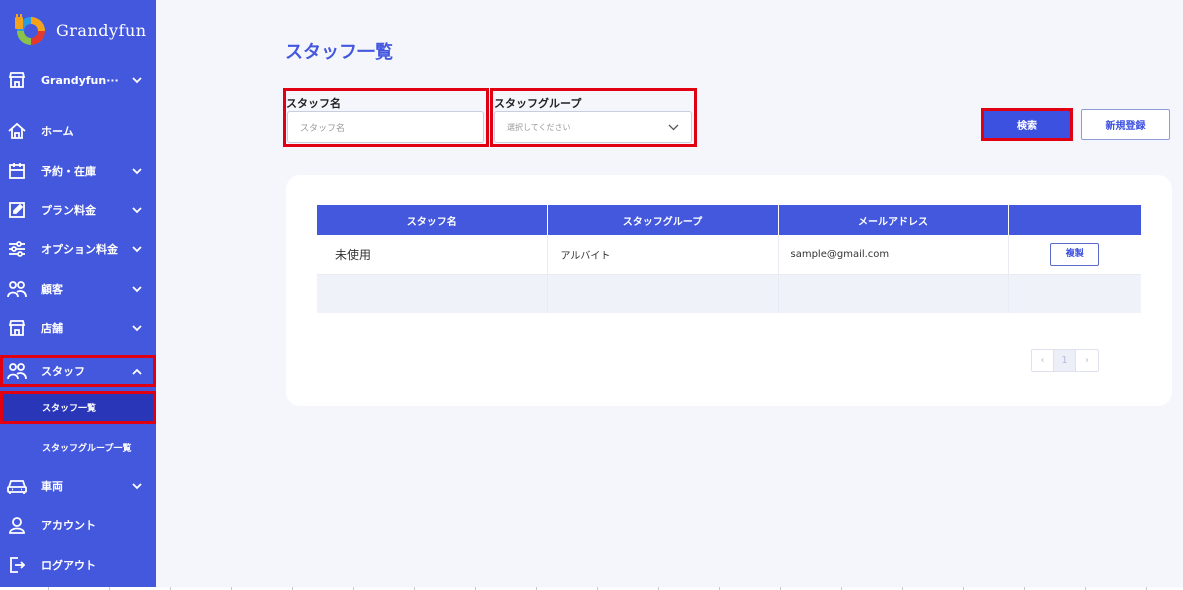 This screenshot has width=1183, height=590. I want to click on search-button: 検索, so click(1027, 124).